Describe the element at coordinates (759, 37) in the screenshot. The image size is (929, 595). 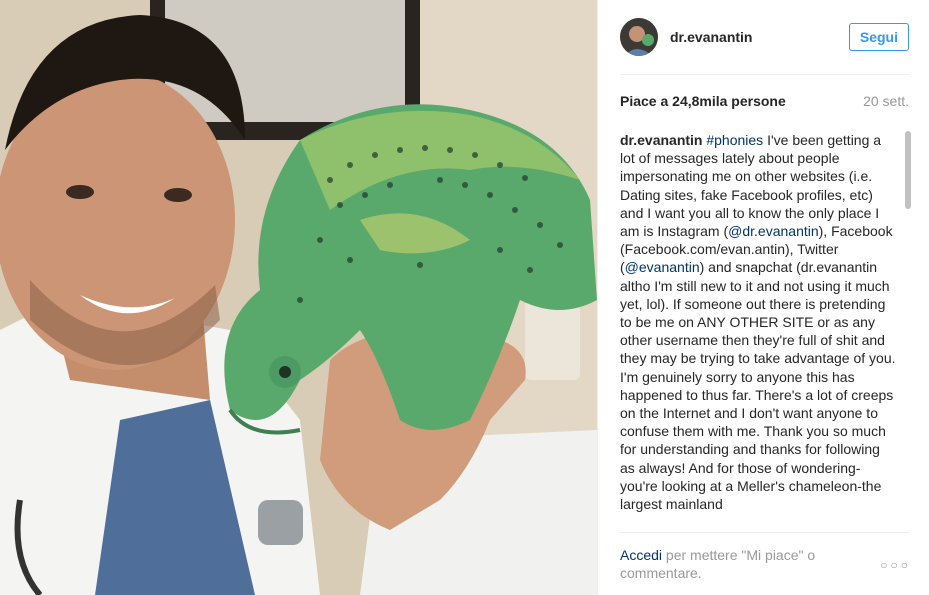
I see `username: dr.evanantin` at that location.